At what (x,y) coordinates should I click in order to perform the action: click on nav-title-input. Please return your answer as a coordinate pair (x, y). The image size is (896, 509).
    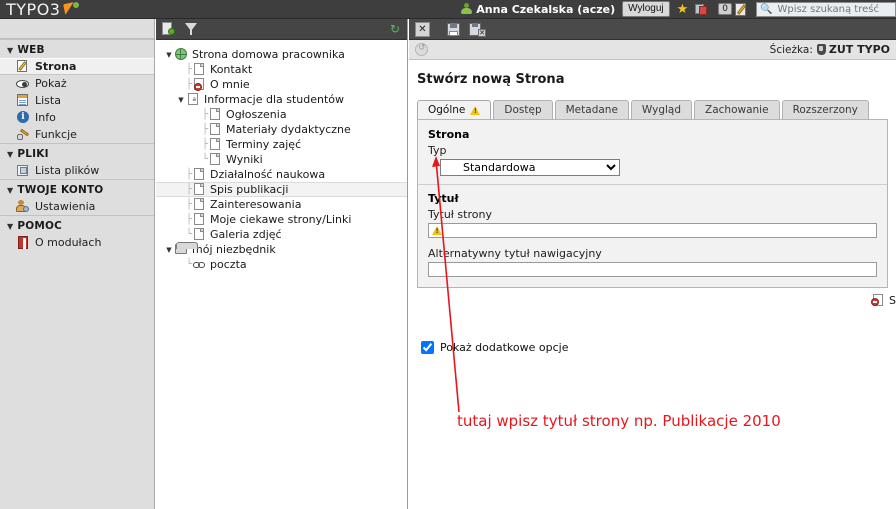
    Looking at the image, I should click on (652, 269).